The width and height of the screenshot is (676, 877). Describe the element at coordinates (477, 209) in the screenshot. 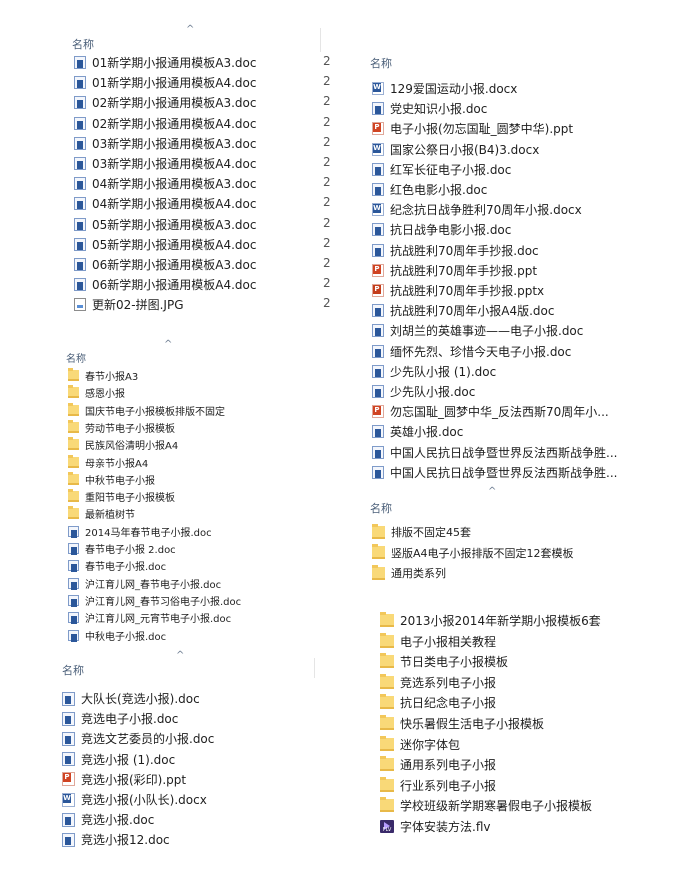

I see `file-row: 纪念抗日战争胜利70周年小报.docx` at that location.